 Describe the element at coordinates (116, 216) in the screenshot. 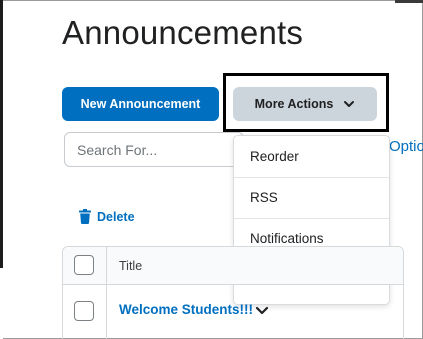

I see `delete-label: Delete` at that location.